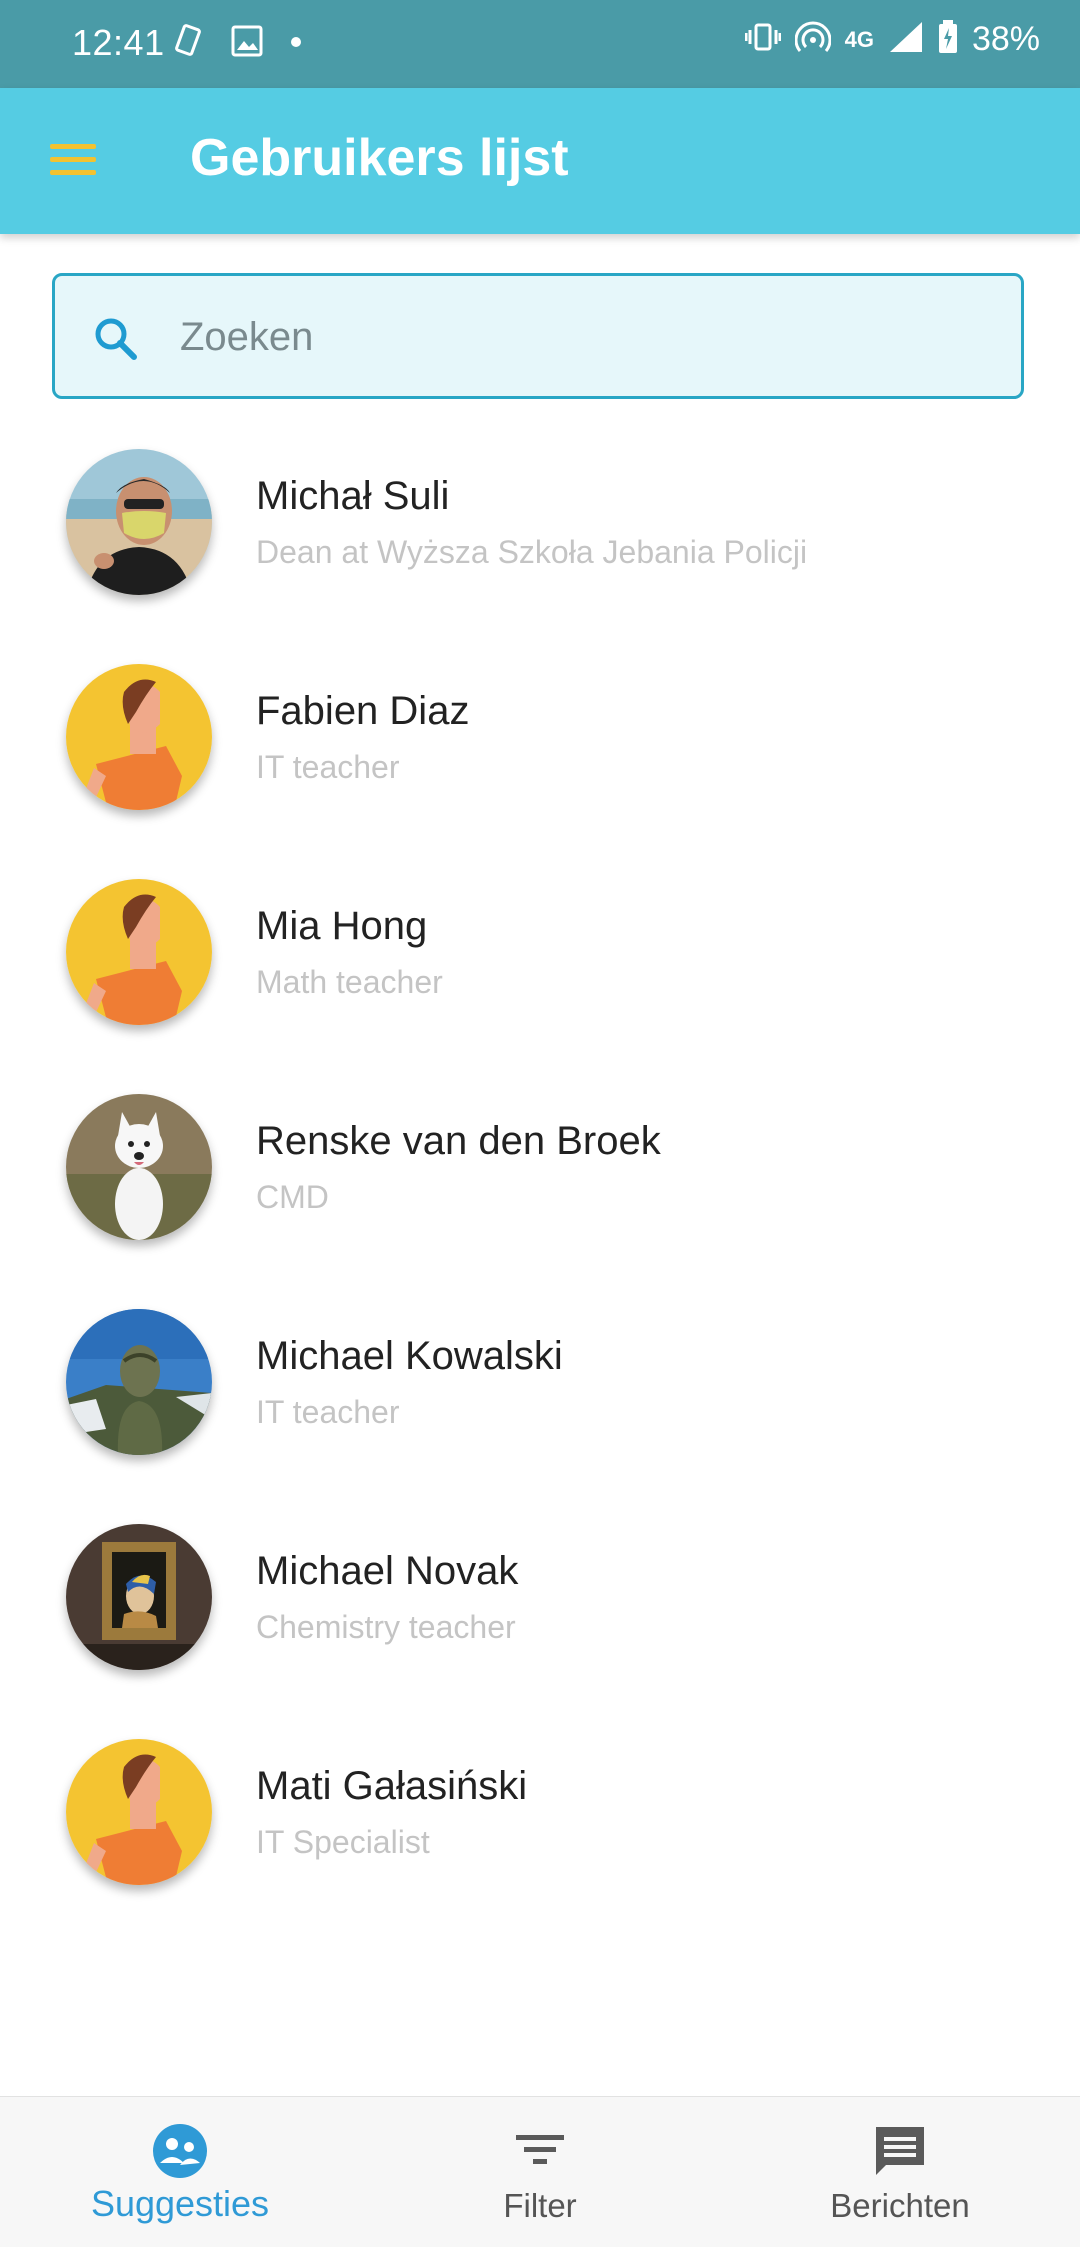  Describe the element at coordinates (349, 982) in the screenshot. I see `user-role: Math teacher` at that location.